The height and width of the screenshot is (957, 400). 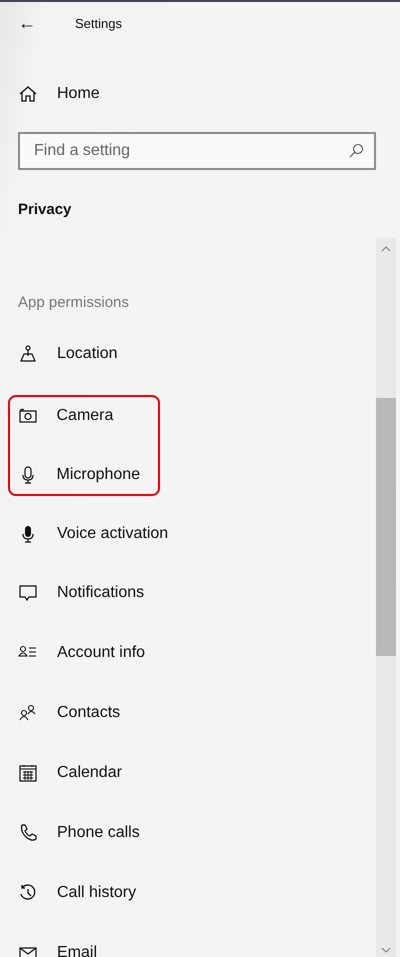 I want to click on window-title: Settings, so click(x=98, y=23).